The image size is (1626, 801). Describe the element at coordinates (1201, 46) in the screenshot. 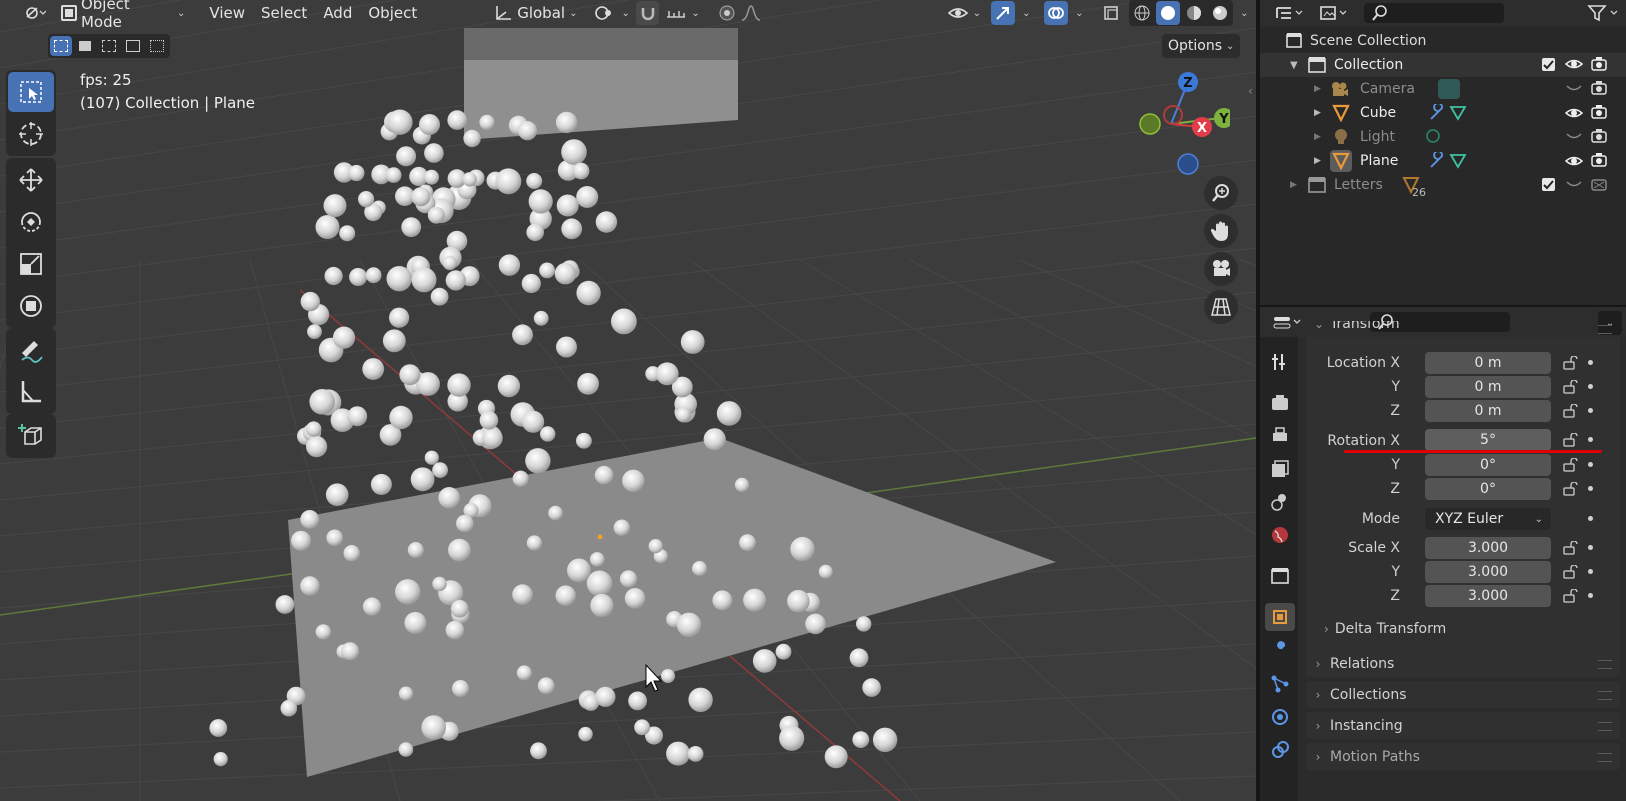

I see `options-dropdown: Options ⌄` at that location.